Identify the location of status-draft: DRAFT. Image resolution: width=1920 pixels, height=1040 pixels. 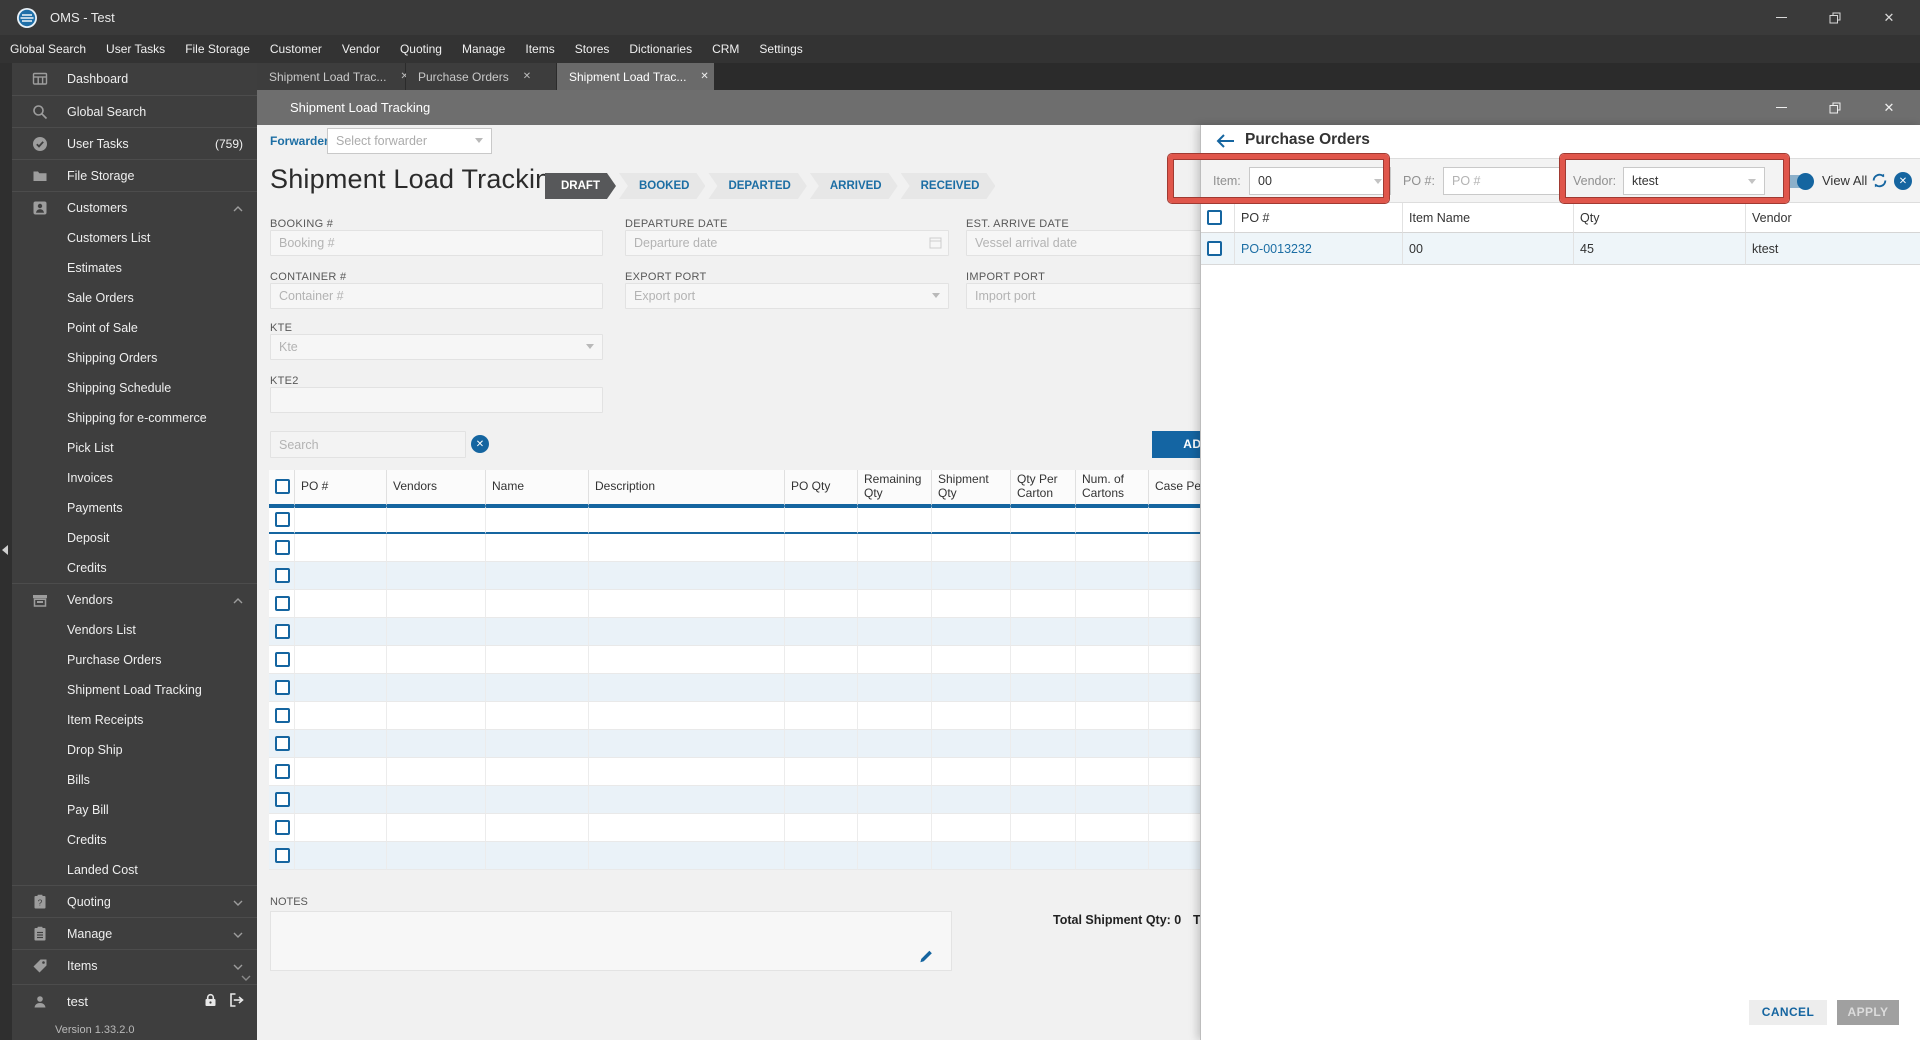
(580, 186).